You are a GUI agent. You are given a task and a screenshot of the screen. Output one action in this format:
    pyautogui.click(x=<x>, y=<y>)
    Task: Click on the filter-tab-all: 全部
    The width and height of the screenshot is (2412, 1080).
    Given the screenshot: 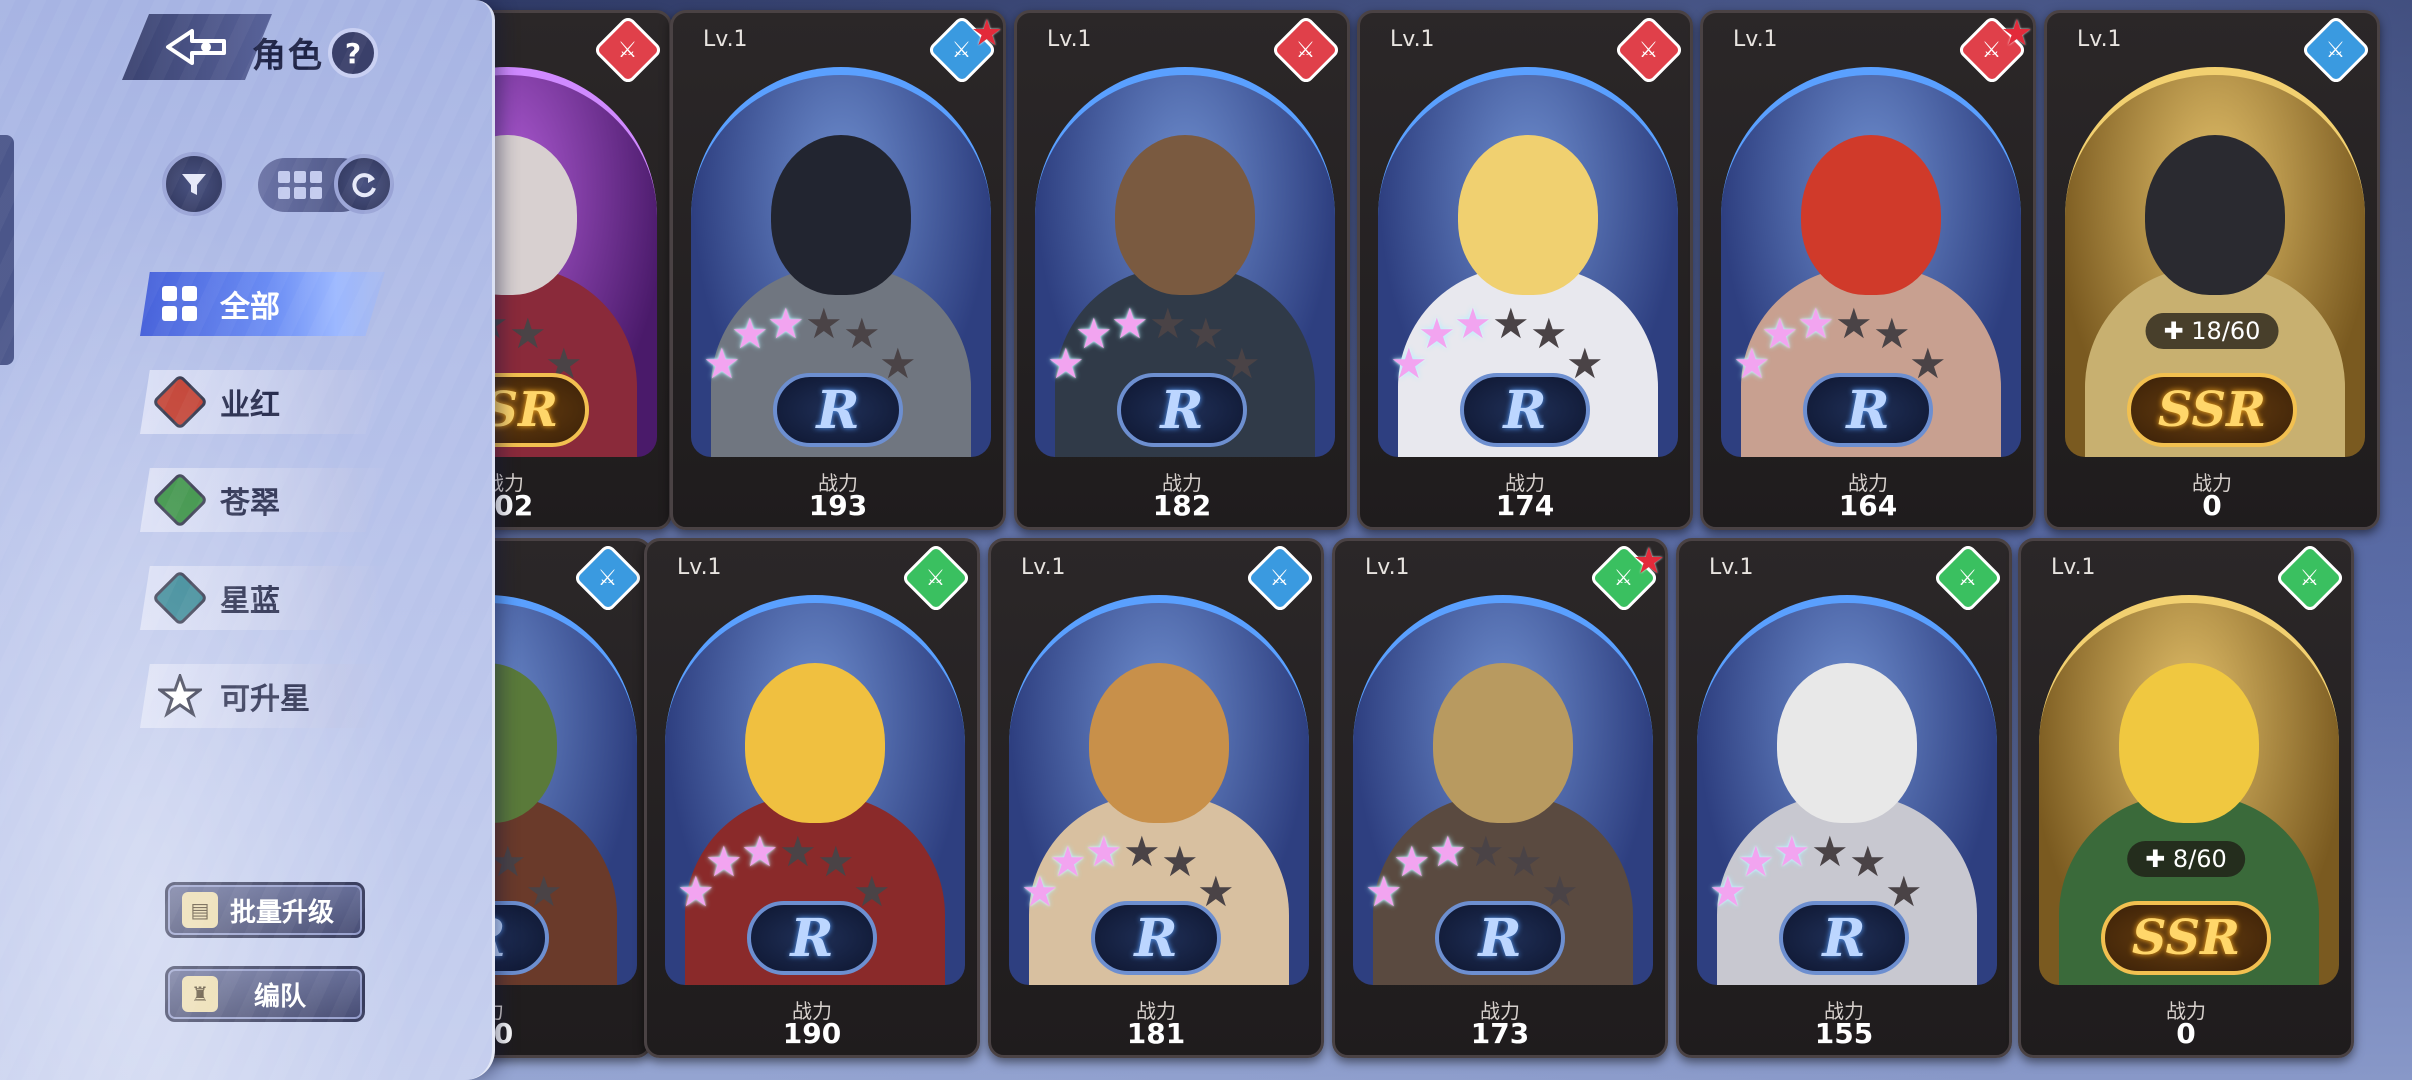 What is the action you would take?
    pyautogui.click(x=262, y=304)
    